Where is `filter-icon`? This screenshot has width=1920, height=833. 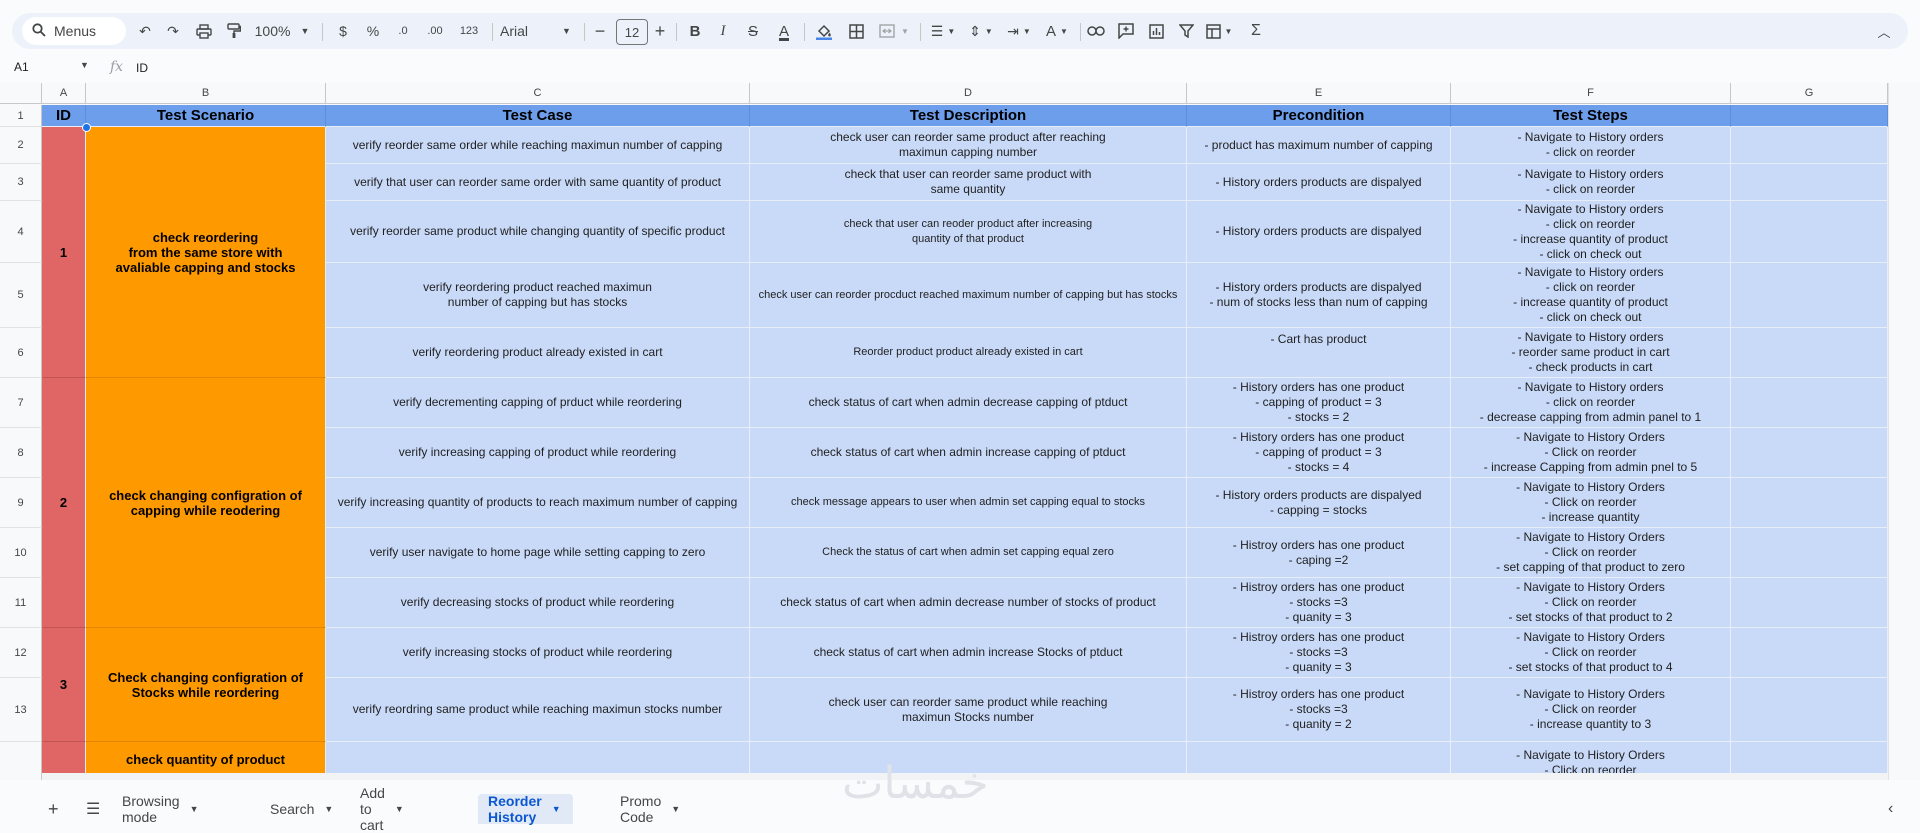
filter-icon is located at coordinates (1186, 31).